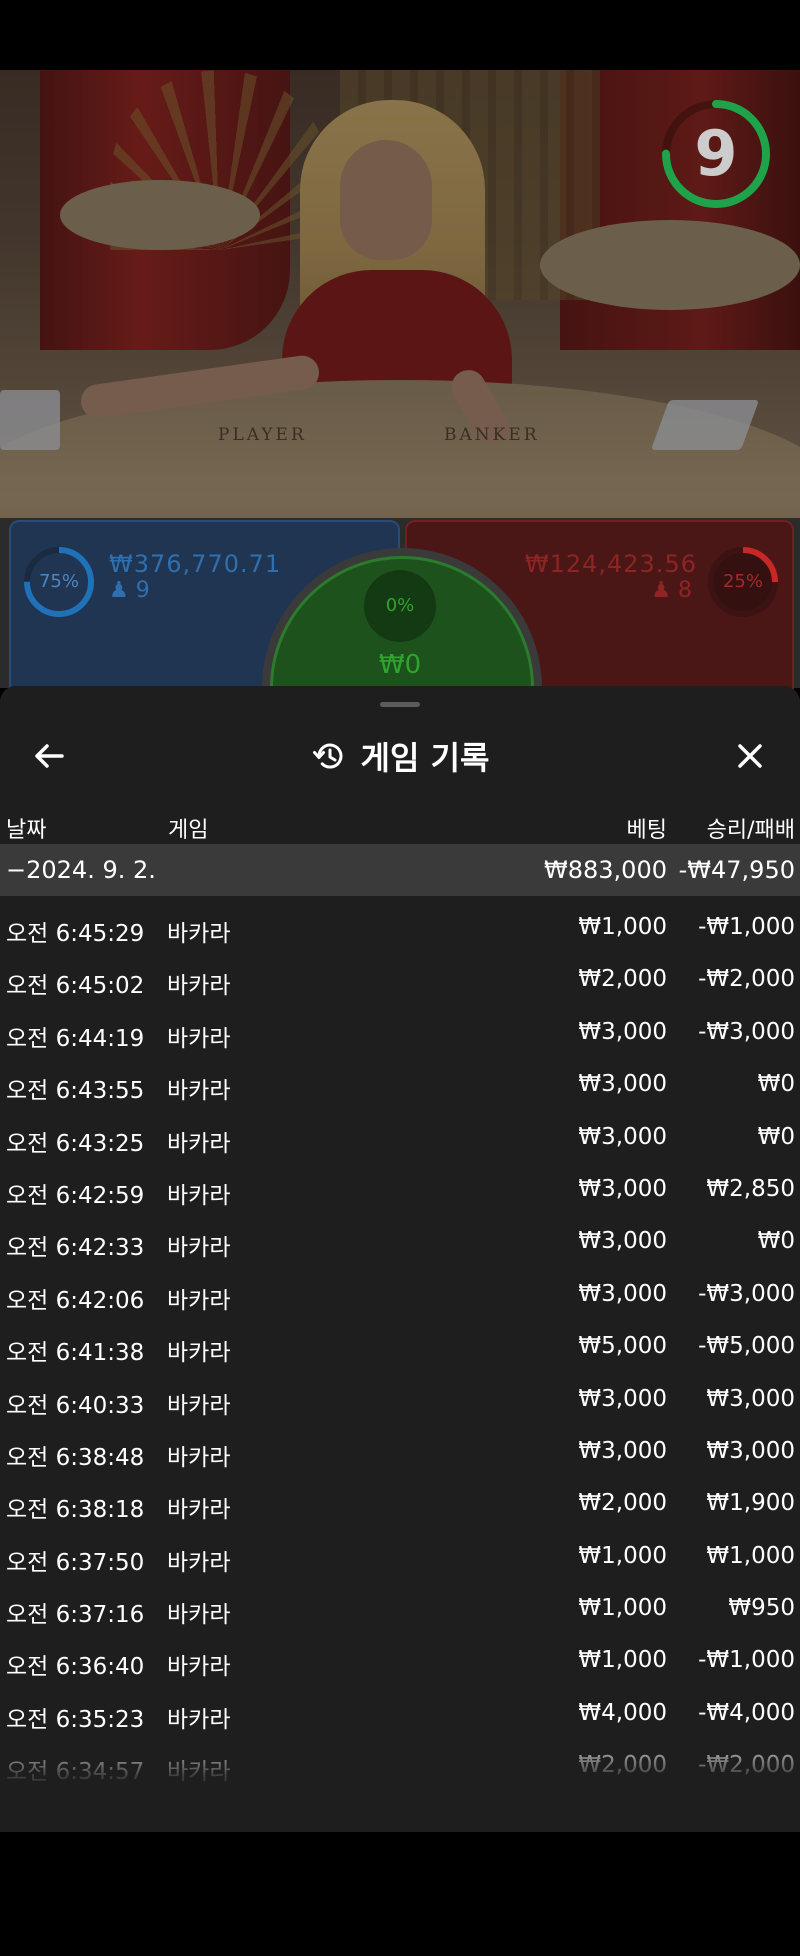 This screenshot has width=800, height=1956. Describe the element at coordinates (646, 830) in the screenshot. I see `column-header-bet: 베팅` at that location.